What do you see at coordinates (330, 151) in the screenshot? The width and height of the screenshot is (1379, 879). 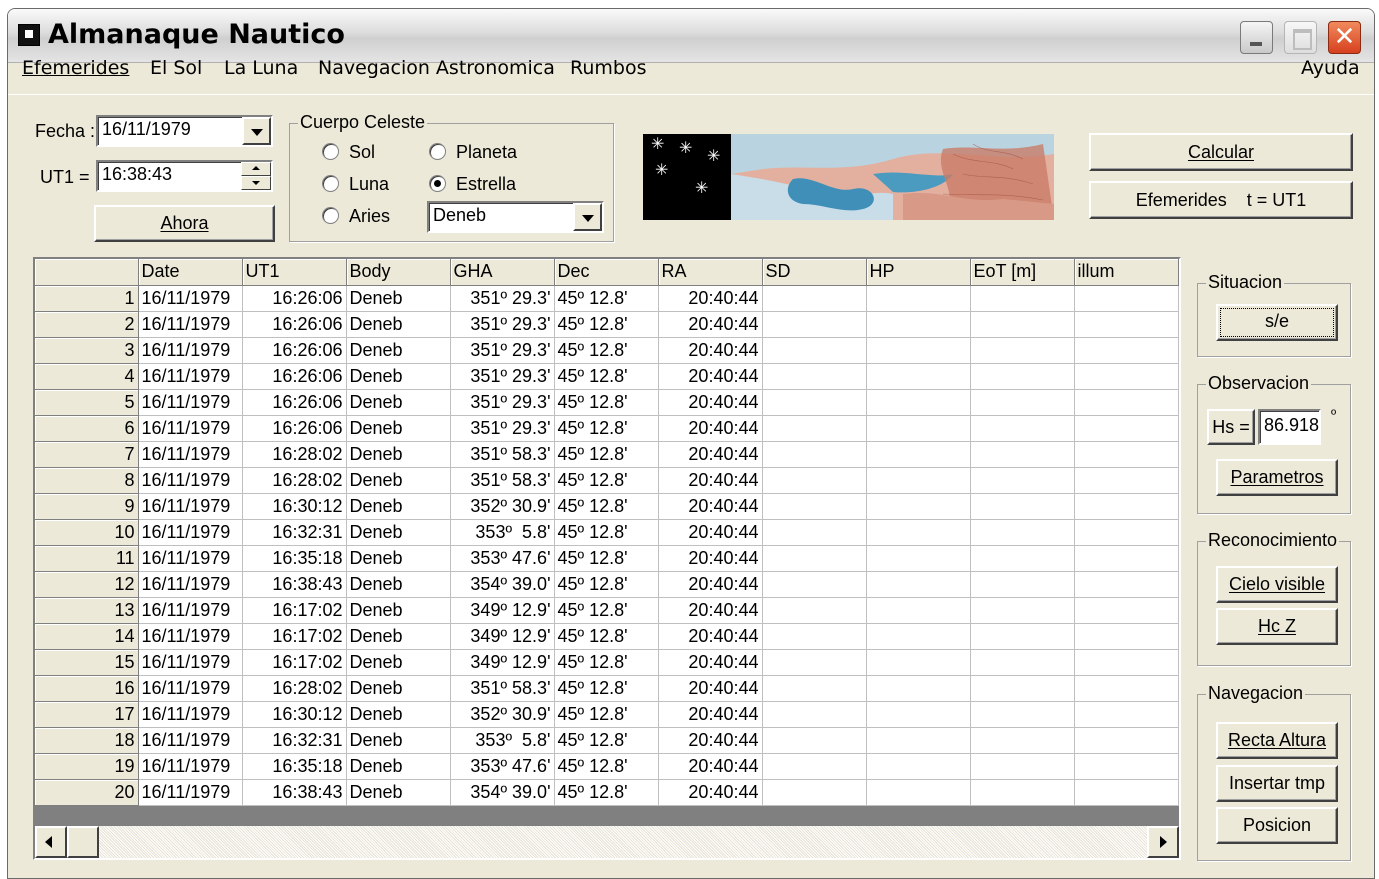 I see `radio-sol` at bounding box center [330, 151].